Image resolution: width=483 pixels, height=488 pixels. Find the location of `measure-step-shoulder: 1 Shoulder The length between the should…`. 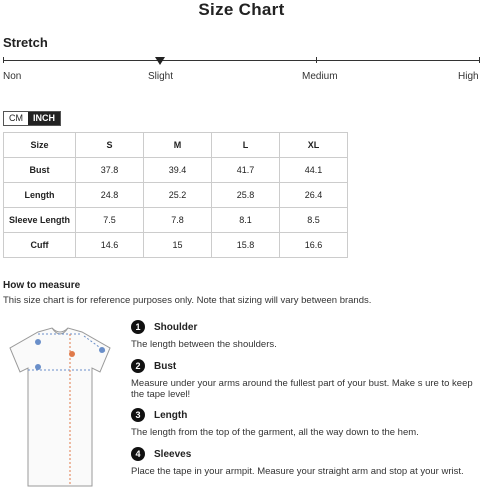

measure-step-shoulder: 1 Shoulder The length between the should… is located at coordinates (303, 335).